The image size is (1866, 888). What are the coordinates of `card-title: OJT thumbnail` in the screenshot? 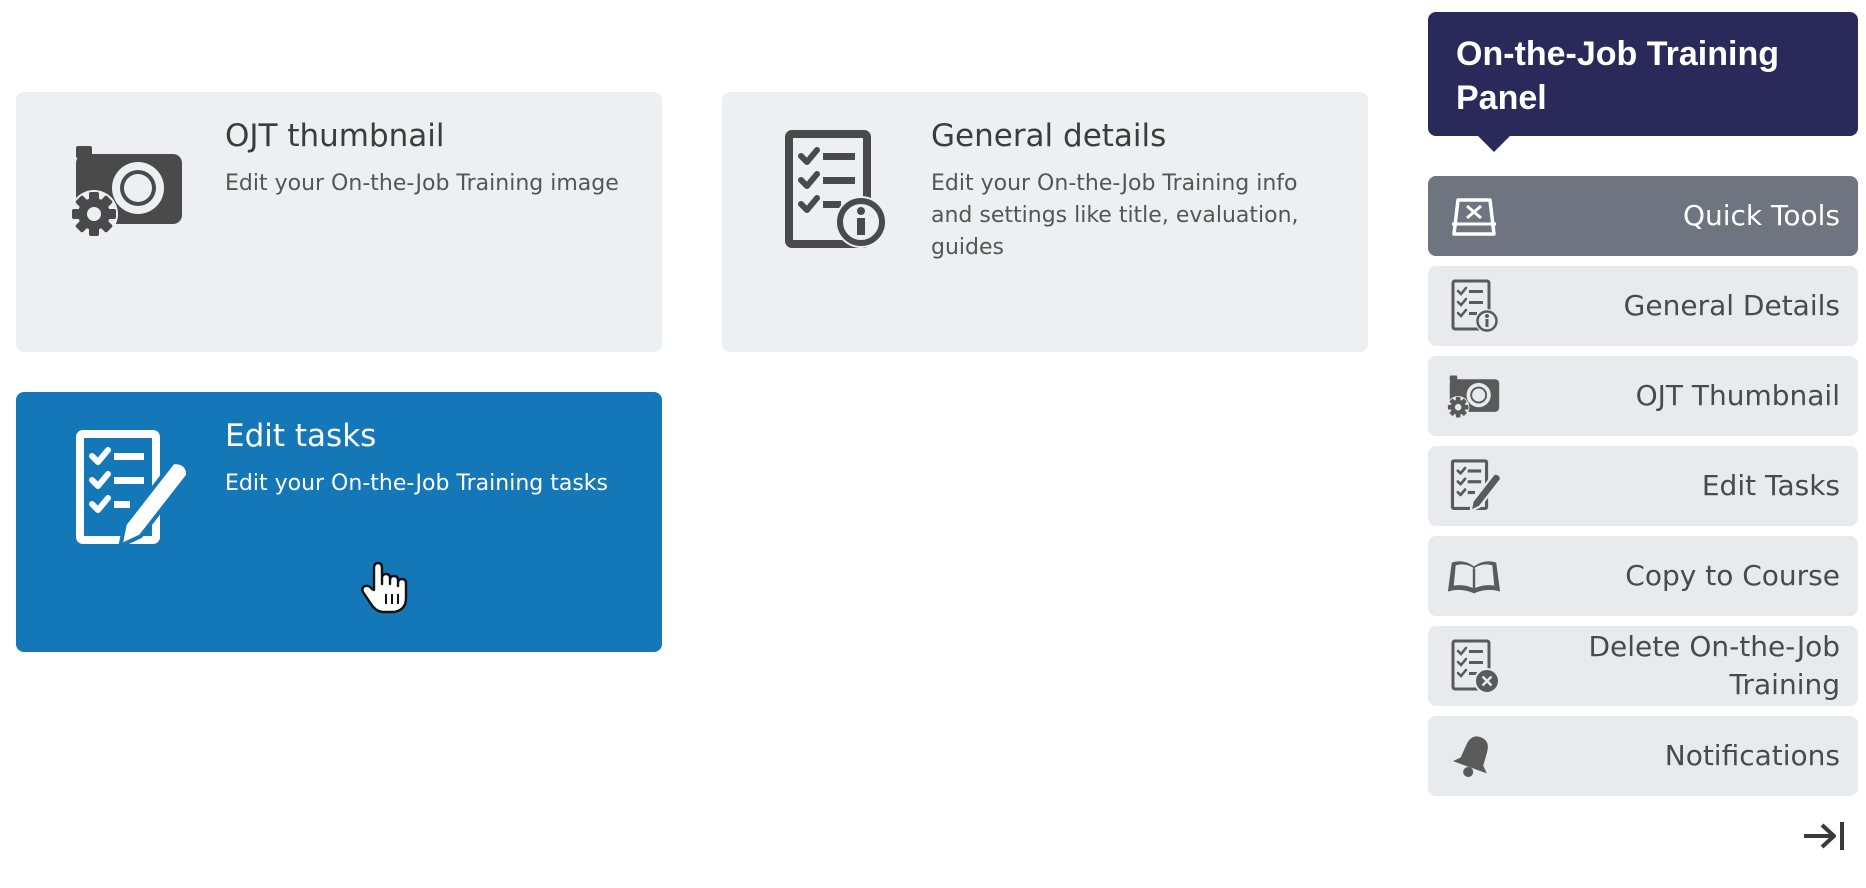 It's located at (335, 136).